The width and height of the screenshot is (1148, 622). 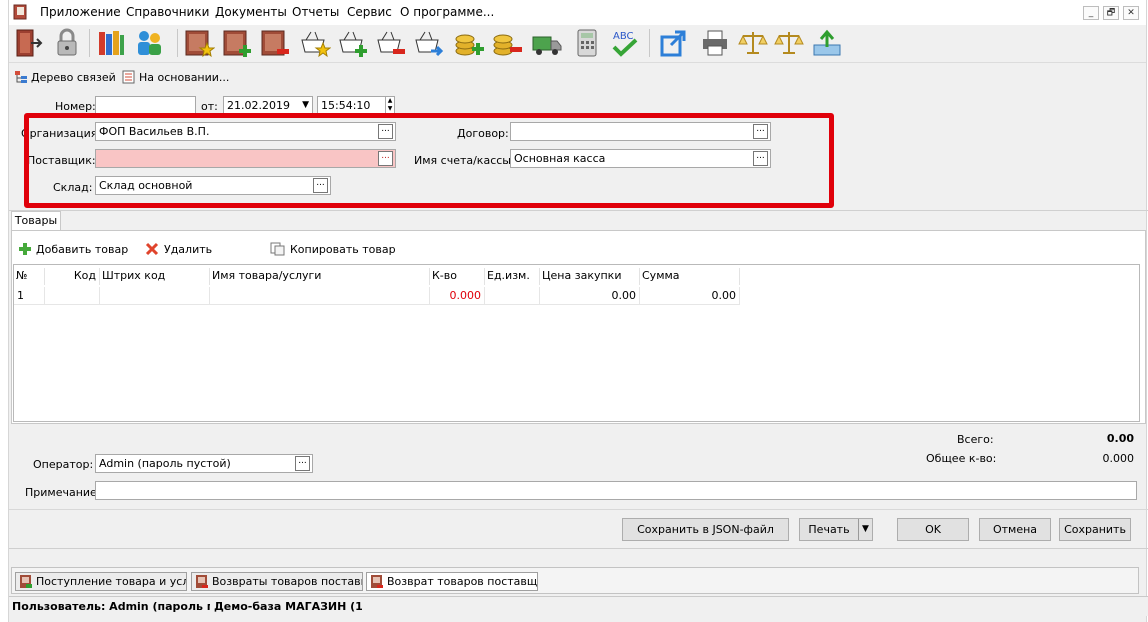 What do you see at coordinates (75, 106) in the screenshot?
I see `number-label: Номер:` at bounding box center [75, 106].